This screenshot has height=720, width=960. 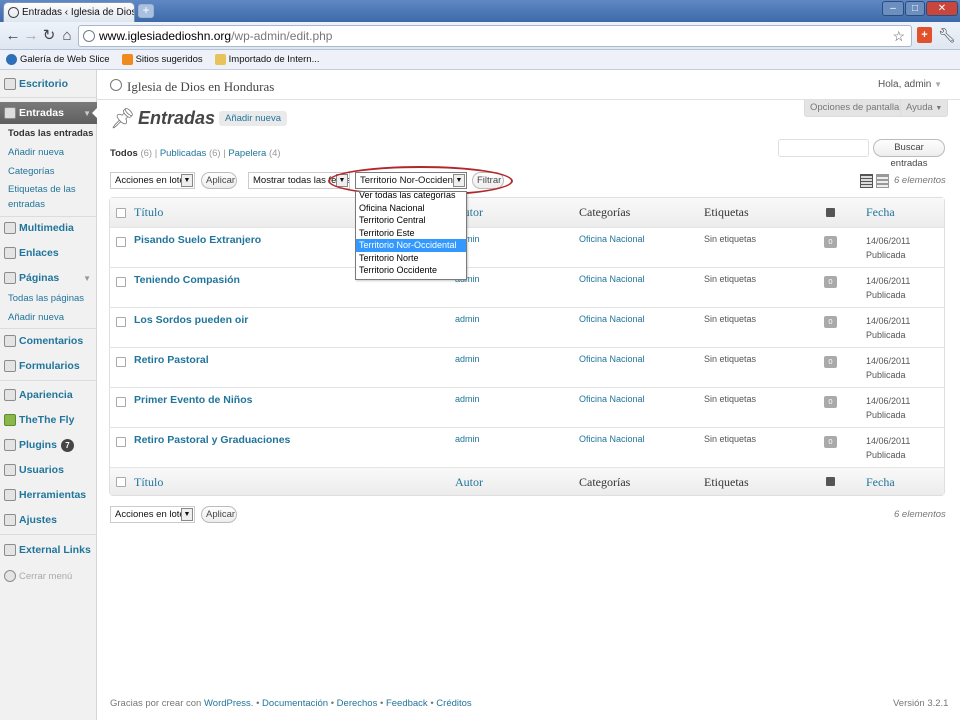 What do you see at coordinates (31, 172) in the screenshot?
I see `submenu-categories: Categorías` at bounding box center [31, 172].